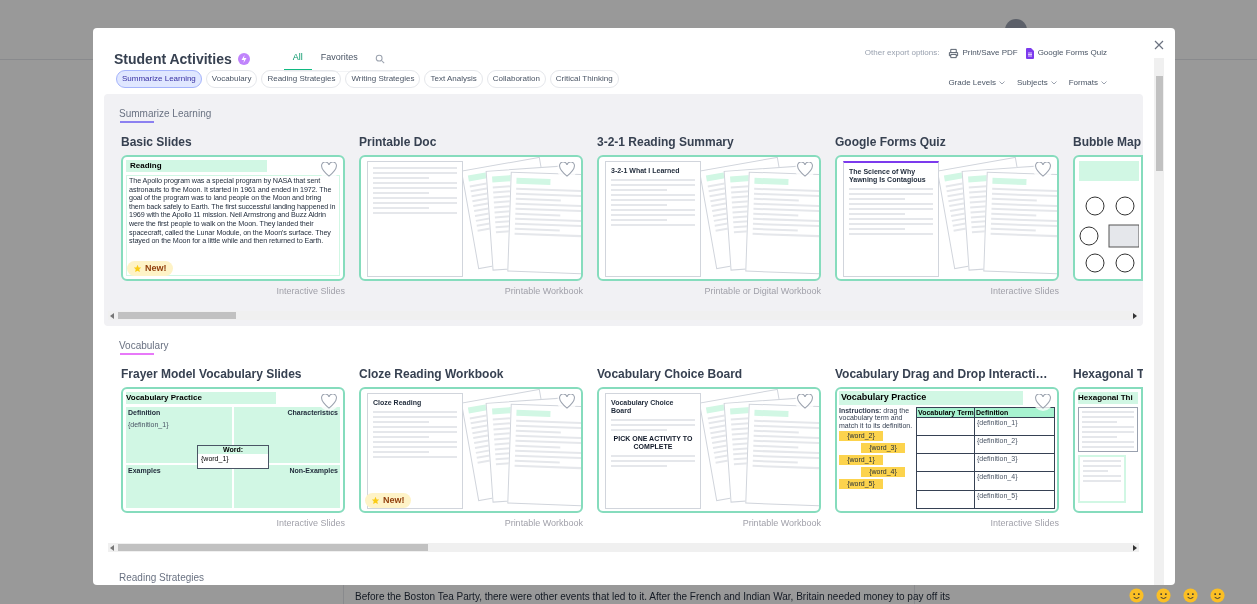 This screenshot has height=604, width=1257. What do you see at coordinates (243, 59) in the screenshot?
I see `lightning-icon` at bounding box center [243, 59].